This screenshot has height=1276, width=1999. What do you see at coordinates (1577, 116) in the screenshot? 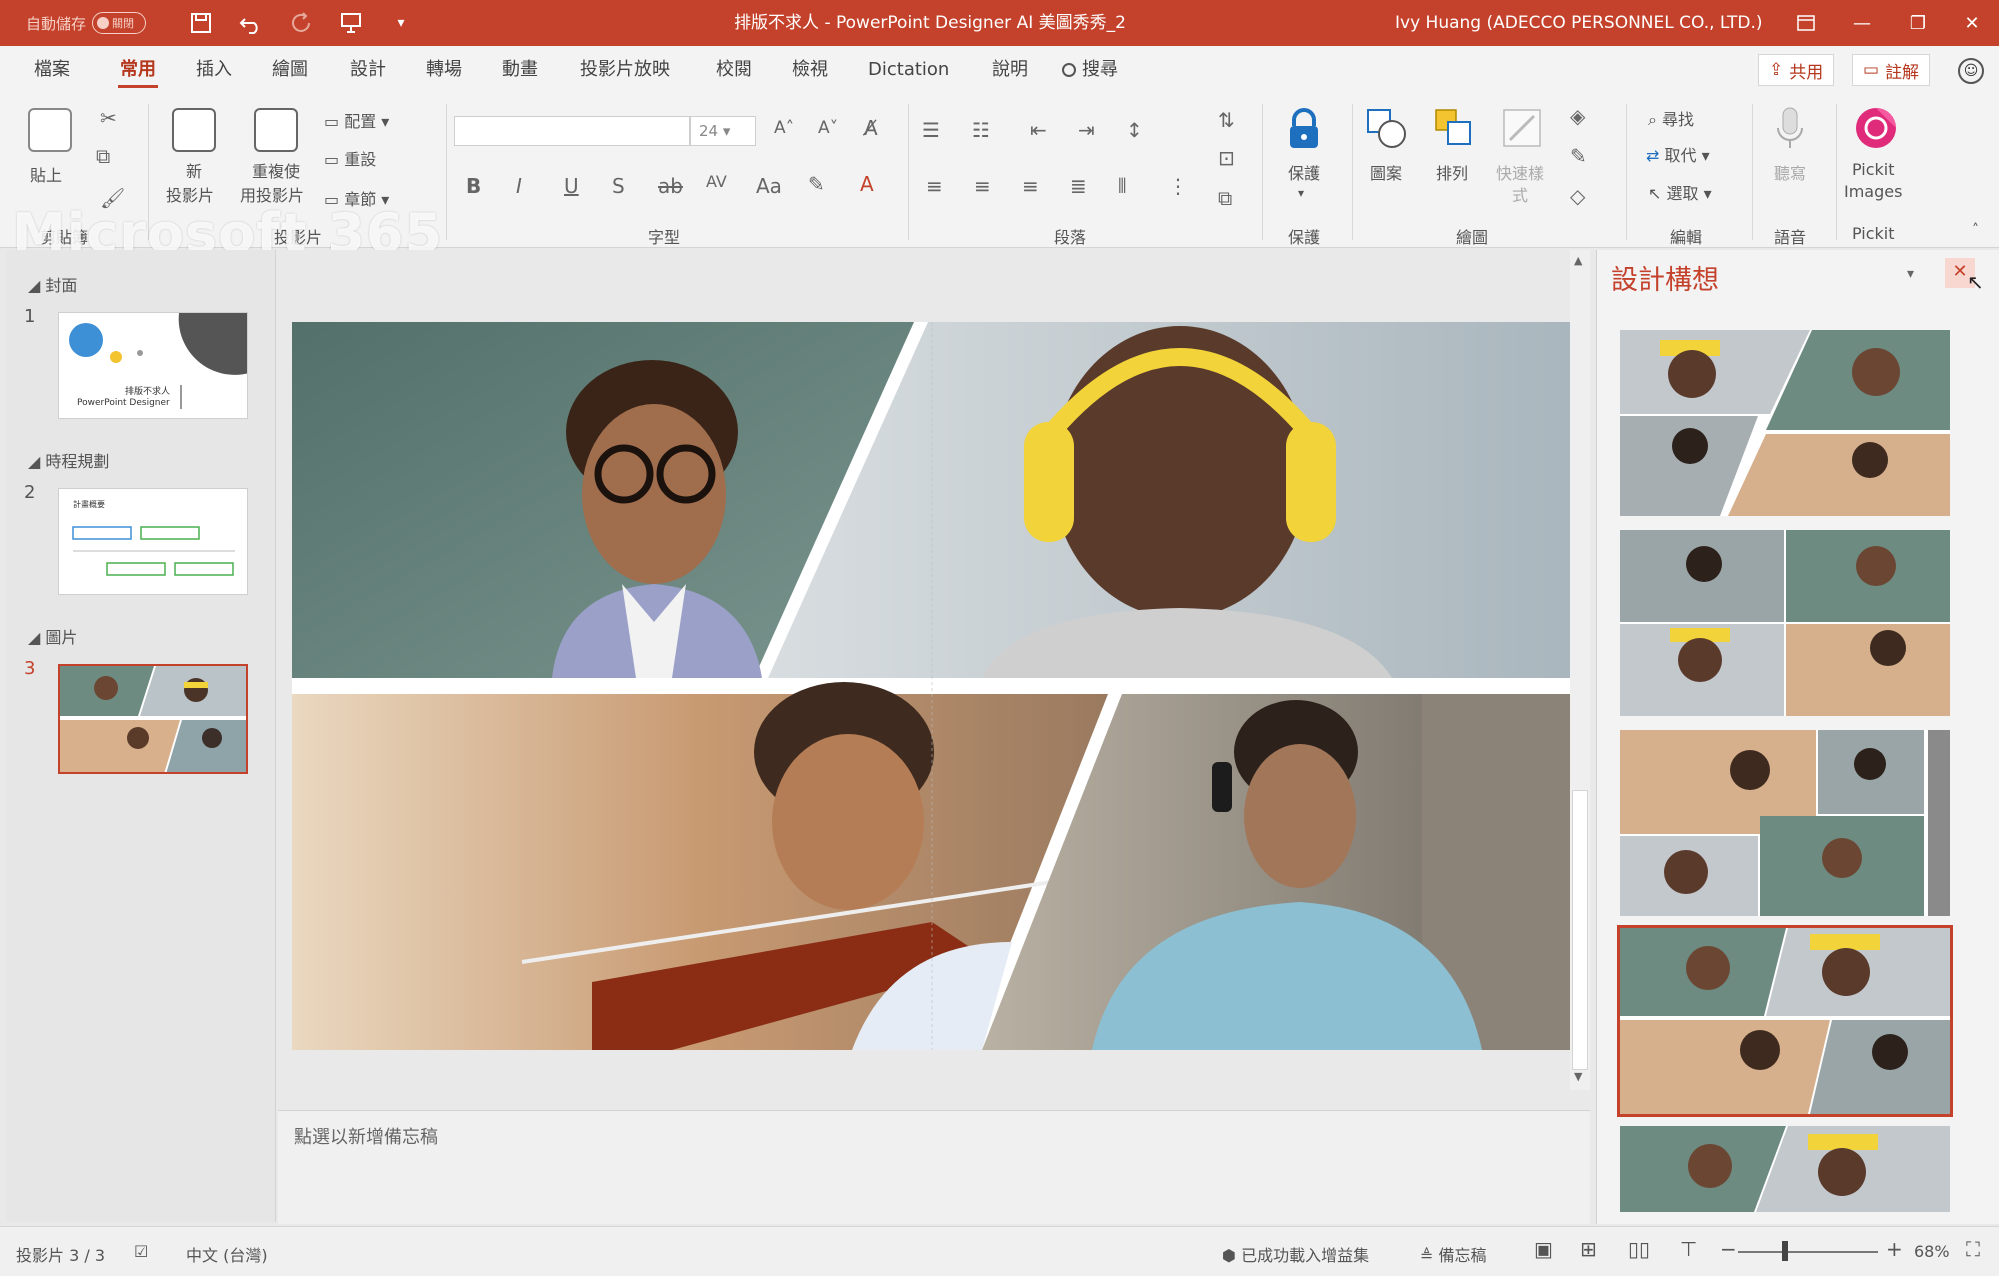
I see `shape-fill-icon: ◈` at bounding box center [1577, 116].